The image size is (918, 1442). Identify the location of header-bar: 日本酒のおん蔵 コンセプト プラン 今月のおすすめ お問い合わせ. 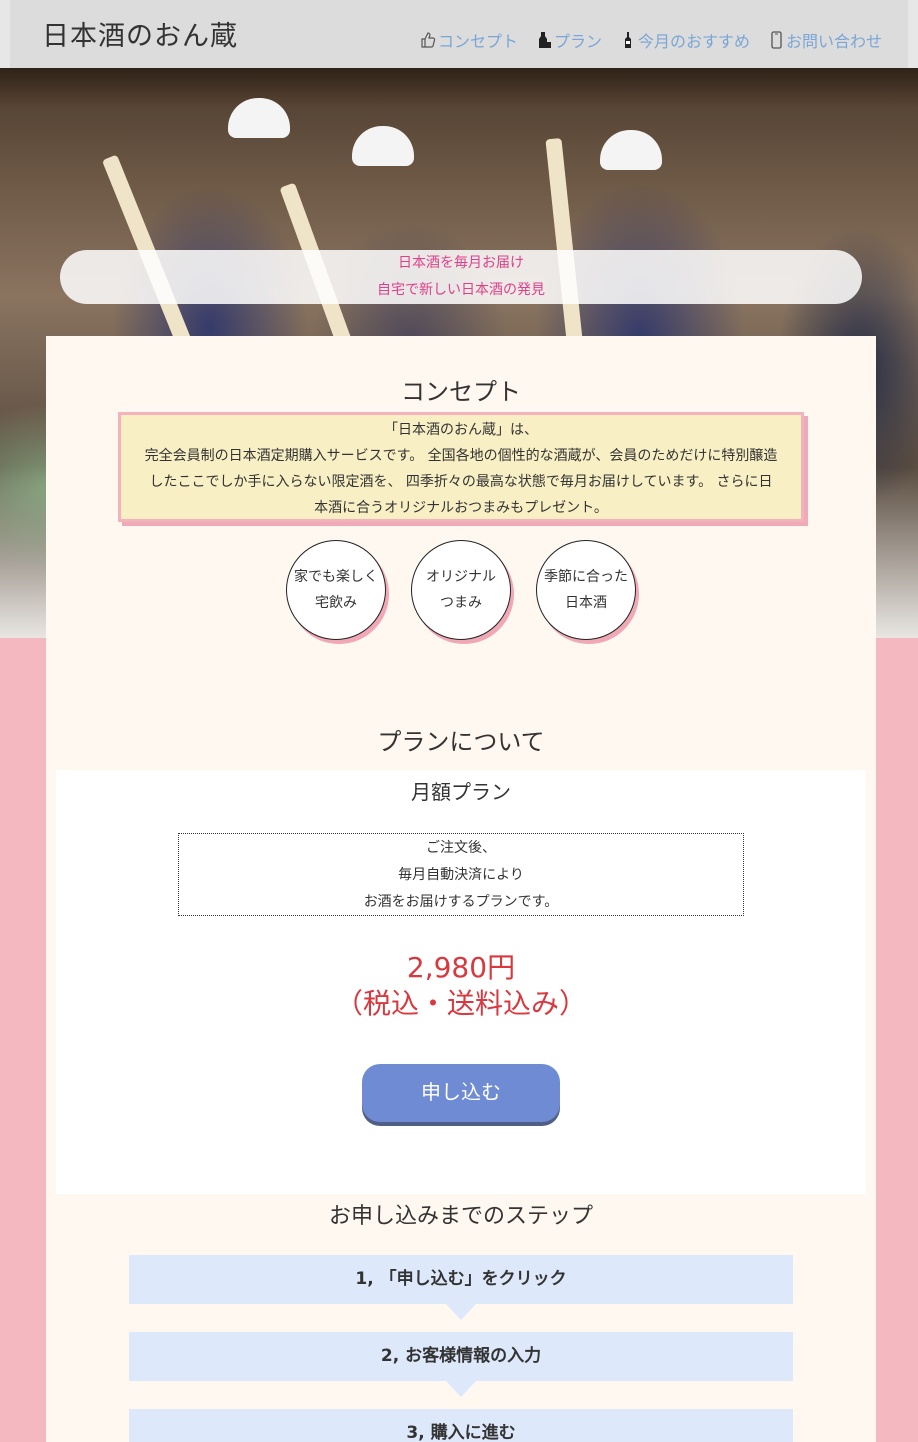
(459, 34).